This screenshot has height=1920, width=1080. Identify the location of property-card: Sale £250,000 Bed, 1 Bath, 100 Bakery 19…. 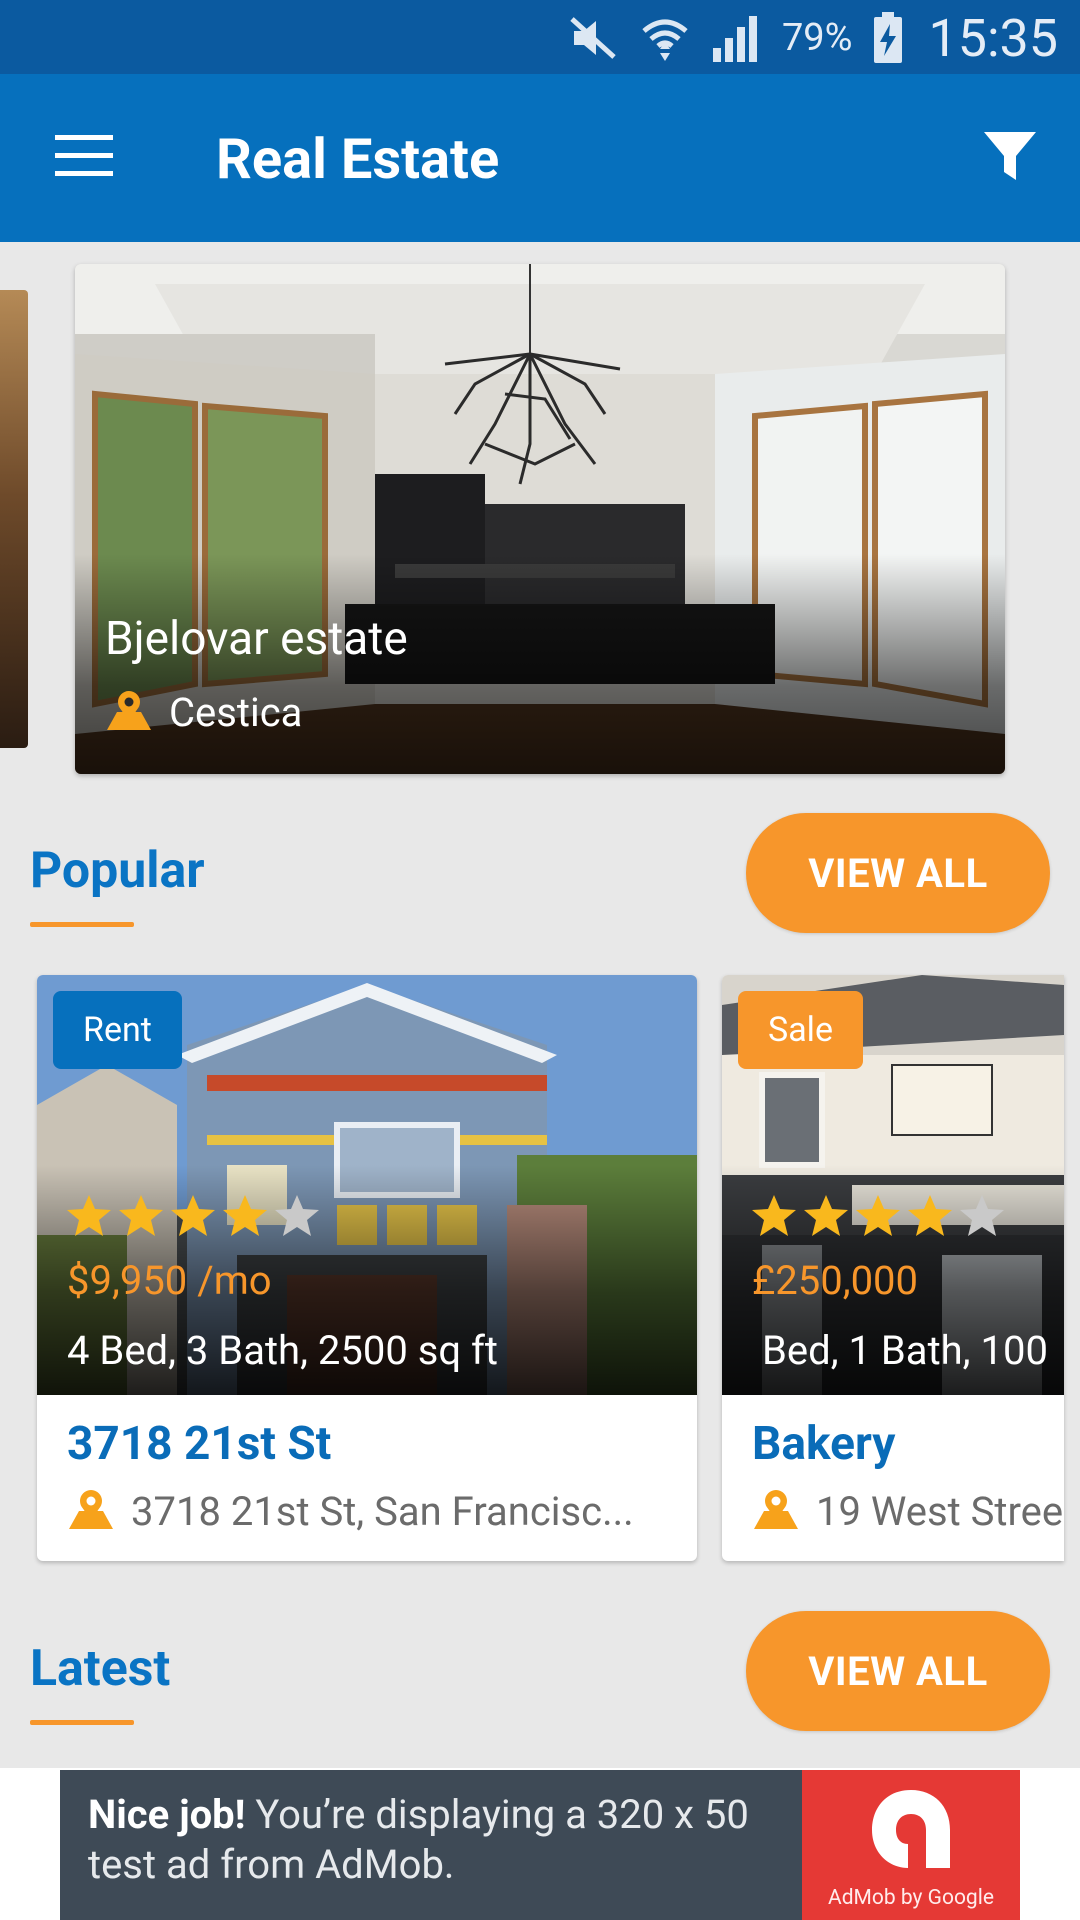
(893, 1268).